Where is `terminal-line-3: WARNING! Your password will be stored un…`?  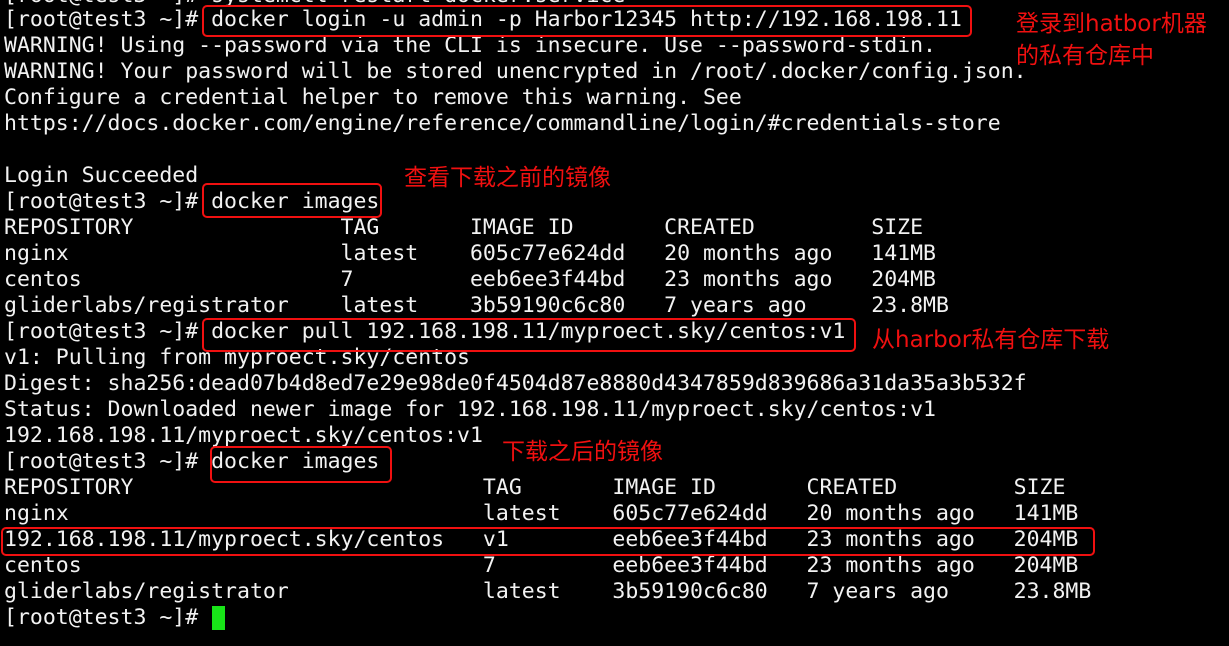 terminal-line-3: WARNING! Your password will be stored un… is located at coordinates (515, 71).